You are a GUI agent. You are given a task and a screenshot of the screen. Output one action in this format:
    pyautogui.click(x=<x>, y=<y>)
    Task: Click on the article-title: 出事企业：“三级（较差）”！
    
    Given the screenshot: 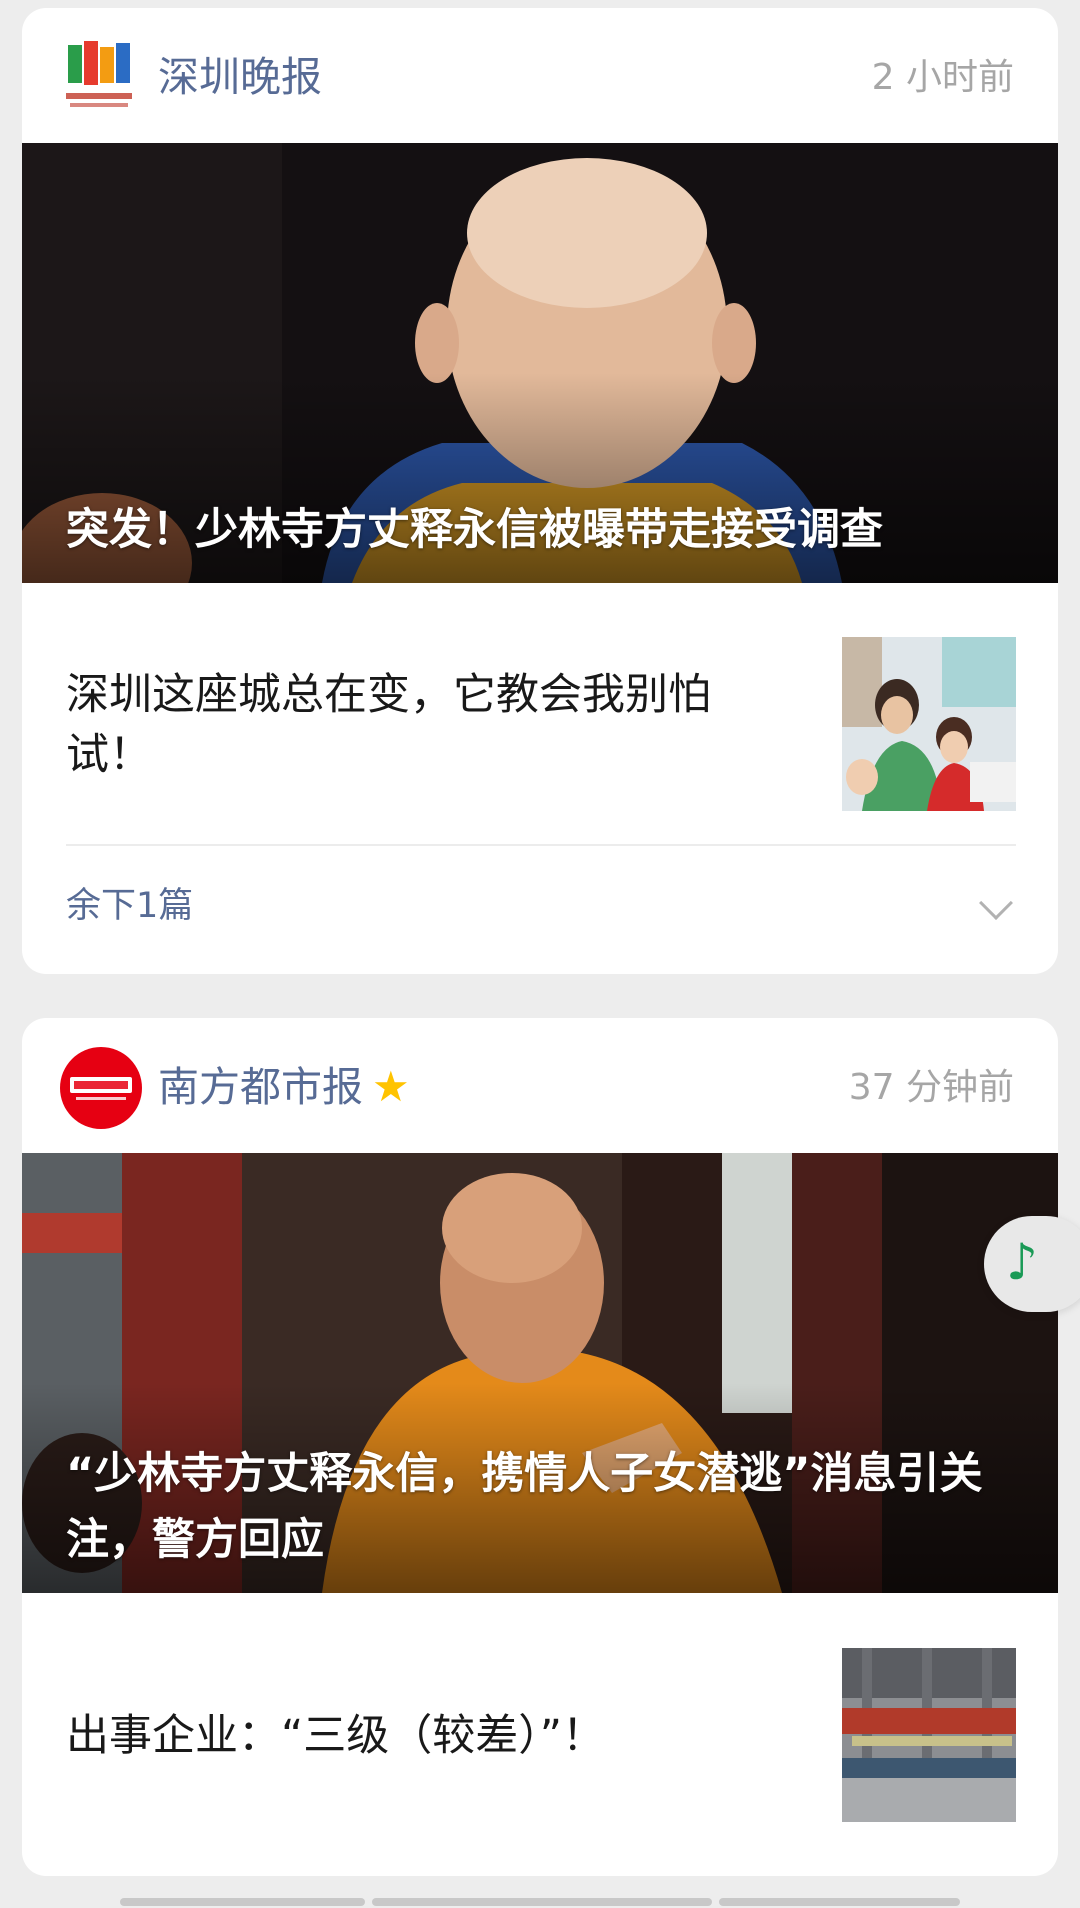 What is the action you would take?
    pyautogui.click(x=426, y=1736)
    